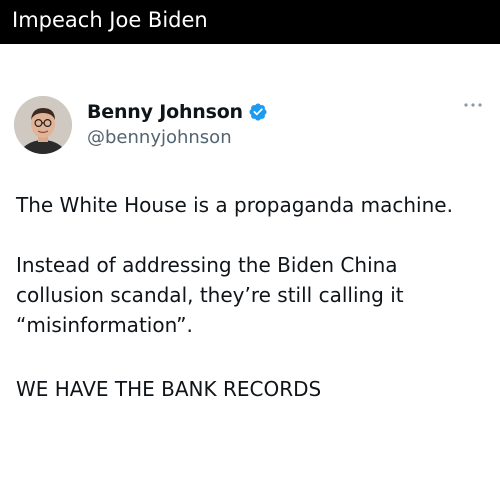  Describe the element at coordinates (250, 22) in the screenshot. I see `top-banner: Impeach Joe Biden` at that location.